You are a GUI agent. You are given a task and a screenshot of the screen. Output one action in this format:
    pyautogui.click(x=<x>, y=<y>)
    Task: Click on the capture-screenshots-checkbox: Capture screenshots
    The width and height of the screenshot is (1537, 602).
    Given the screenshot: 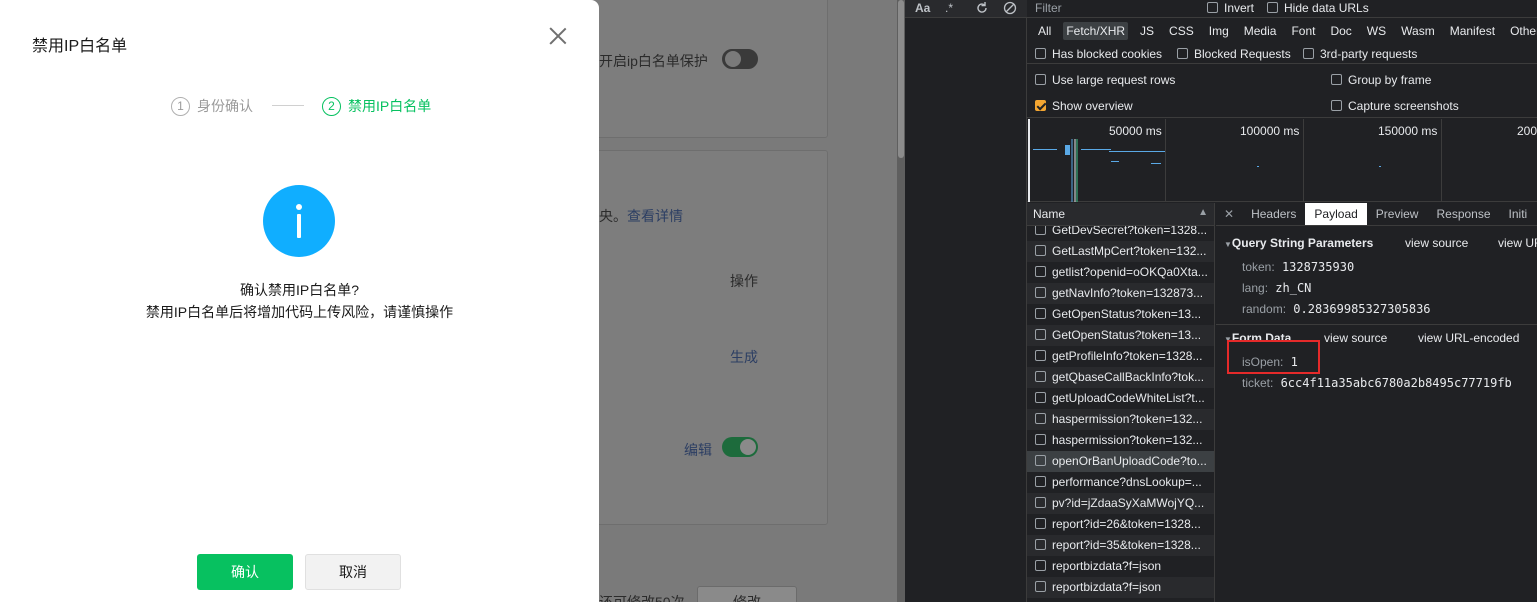 What is the action you would take?
    pyautogui.click(x=1395, y=106)
    